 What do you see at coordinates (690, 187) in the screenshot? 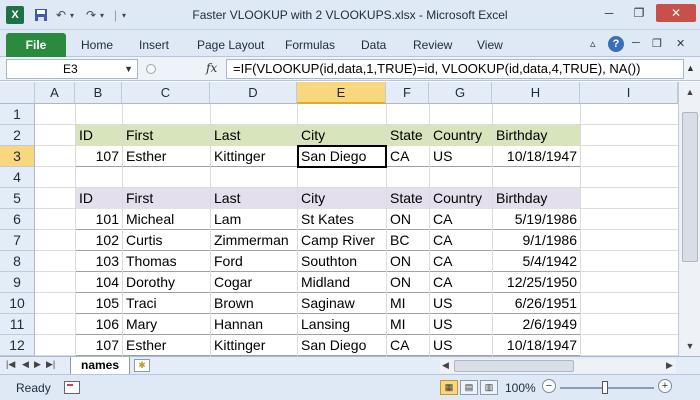
I see `vertical-scroll-thumb` at bounding box center [690, 187].